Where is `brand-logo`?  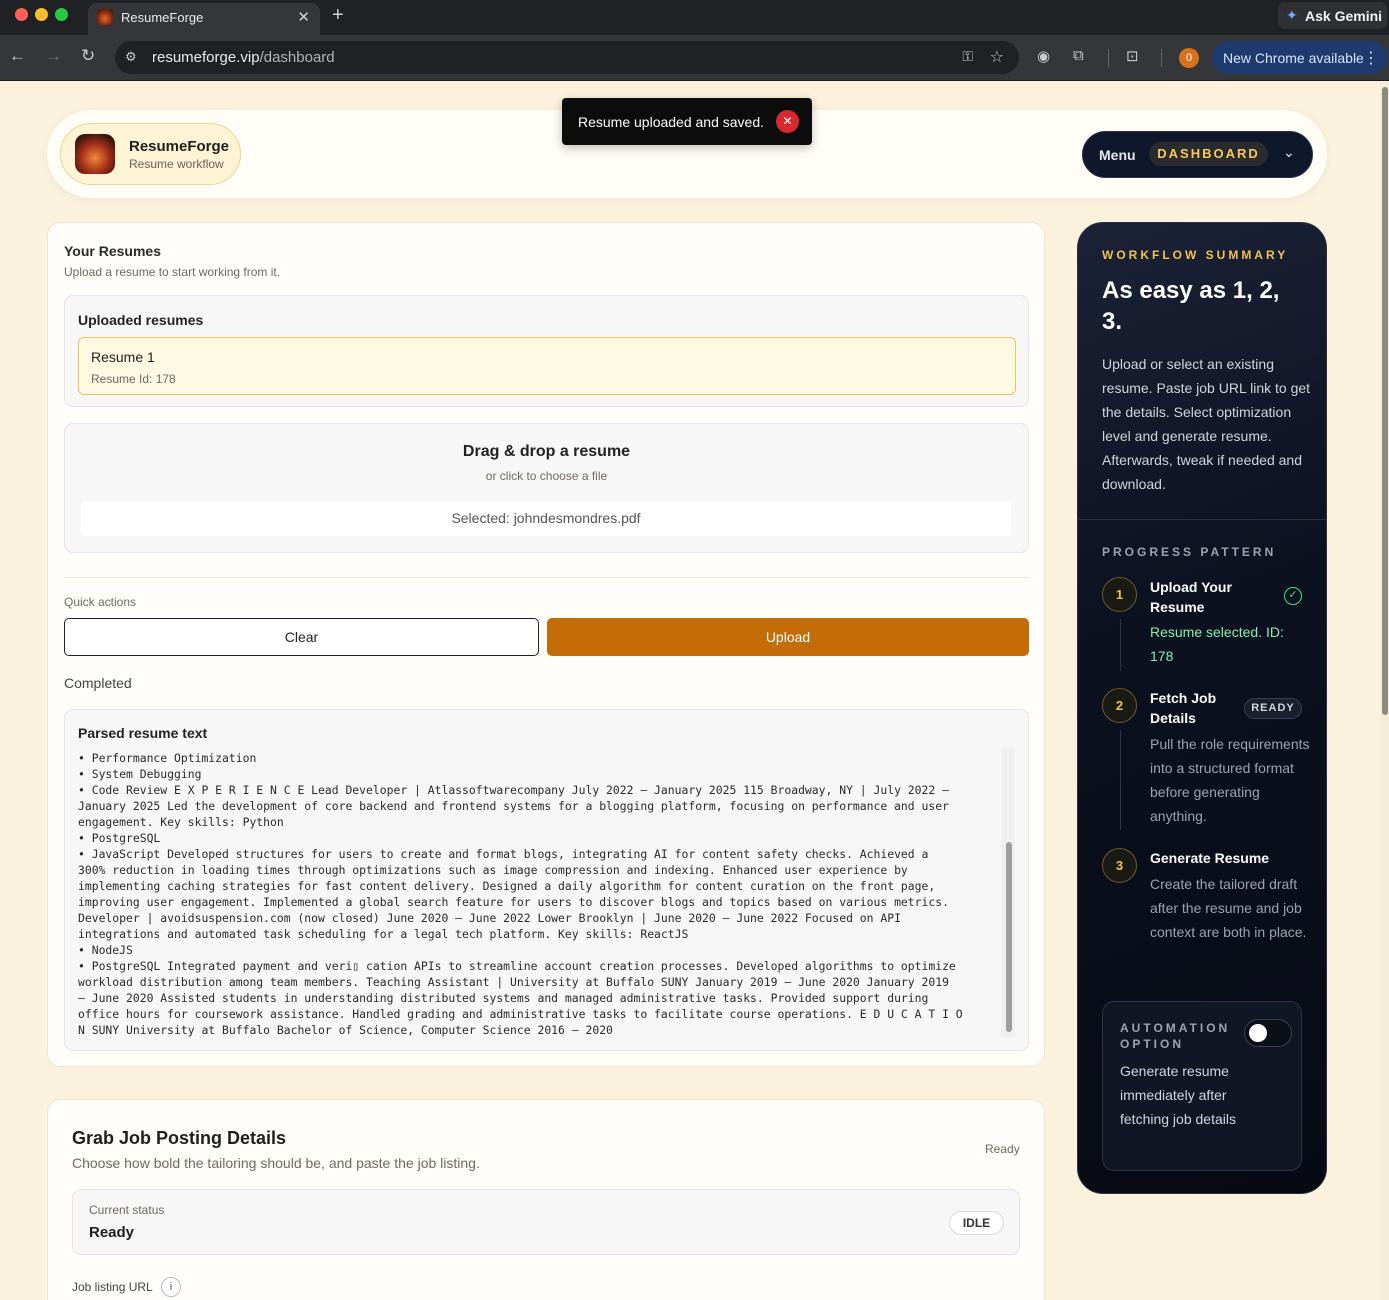
brand-logo is located at coordinates (95, 154).